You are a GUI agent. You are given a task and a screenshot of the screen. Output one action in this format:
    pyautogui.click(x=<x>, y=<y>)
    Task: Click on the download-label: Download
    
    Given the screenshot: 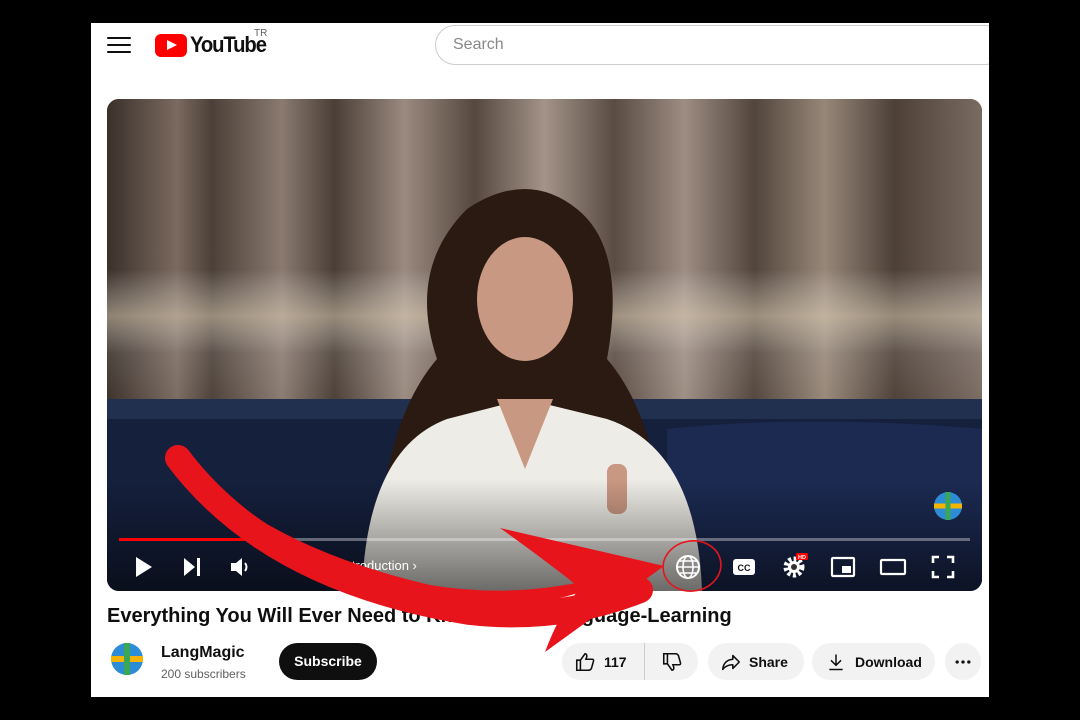 What is the action you would take?
    pyautogui.click(x=888, y=661)
    